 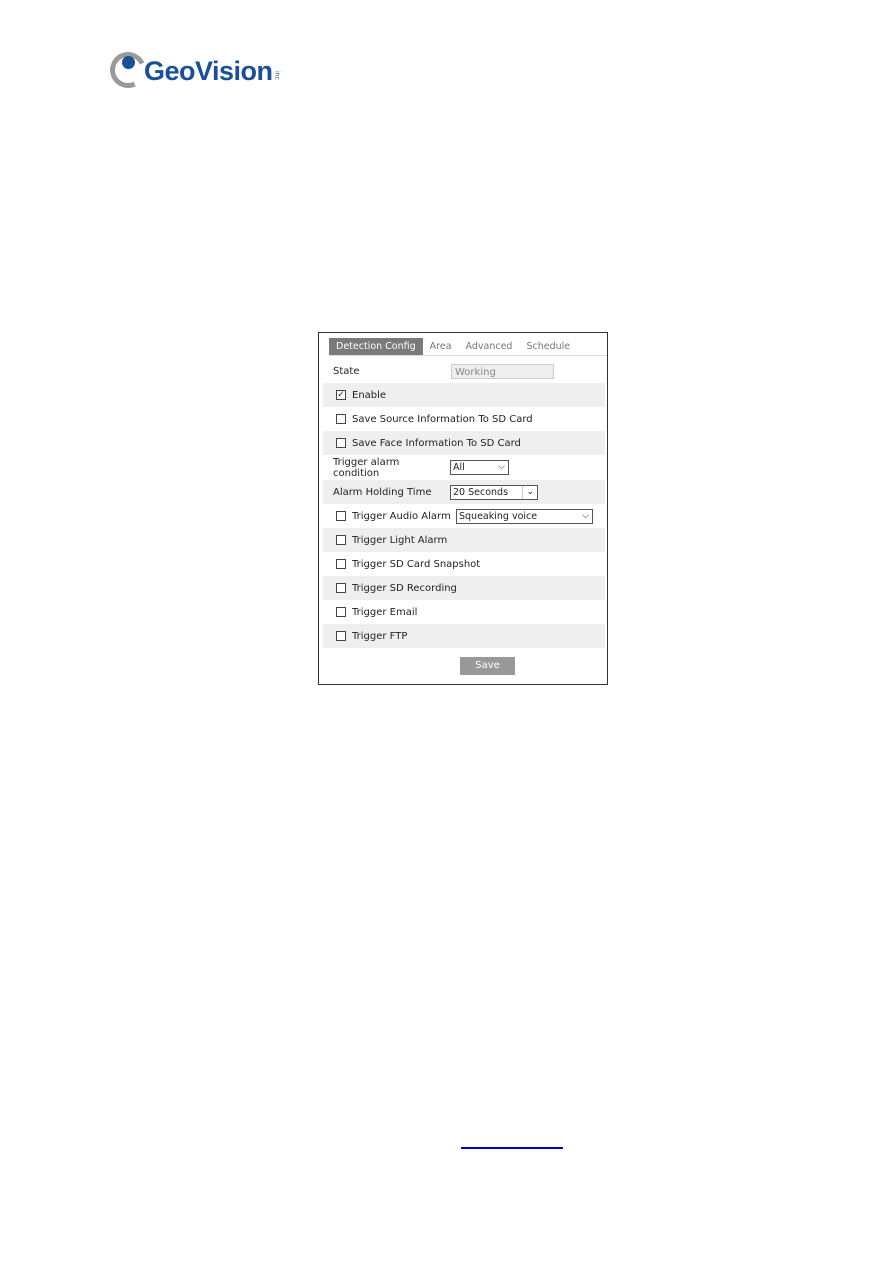 What do you see at coordinates (385, 612) in the screenshot?
I see `email-label: Trigger Email` at bounding box center [385, 612].